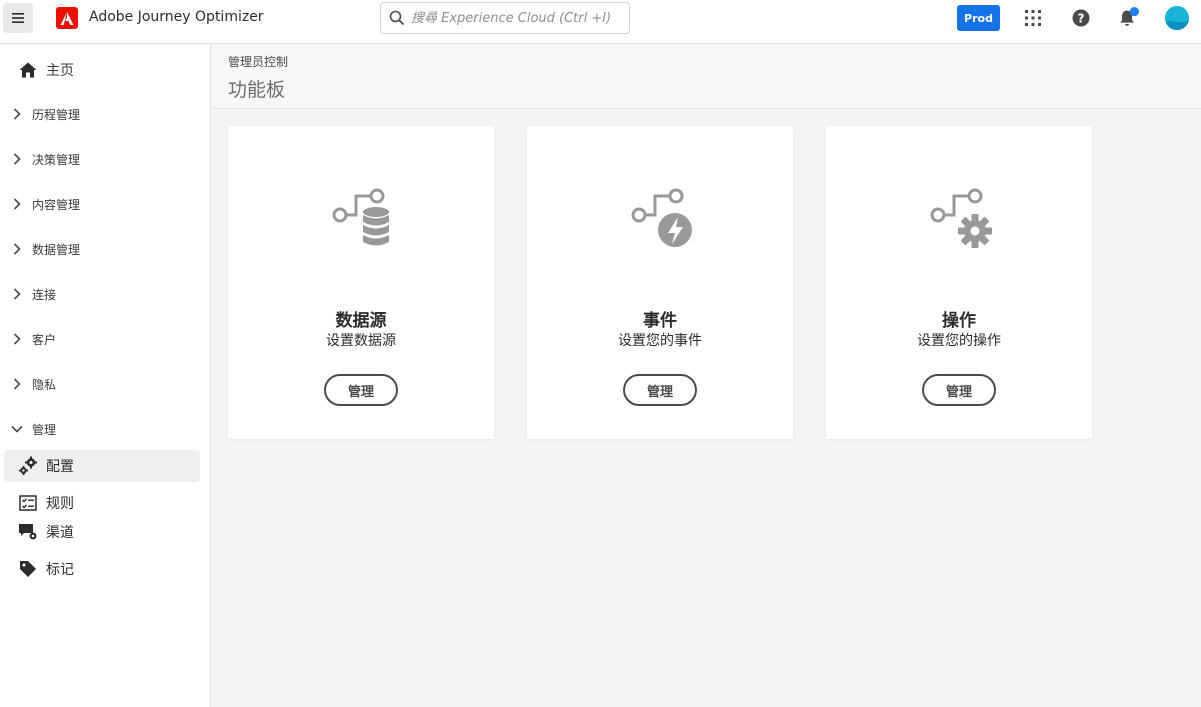 The image size is (1201, 707). I want to click on app-title: Adobe Journey Optimizer, so click(176, 17).